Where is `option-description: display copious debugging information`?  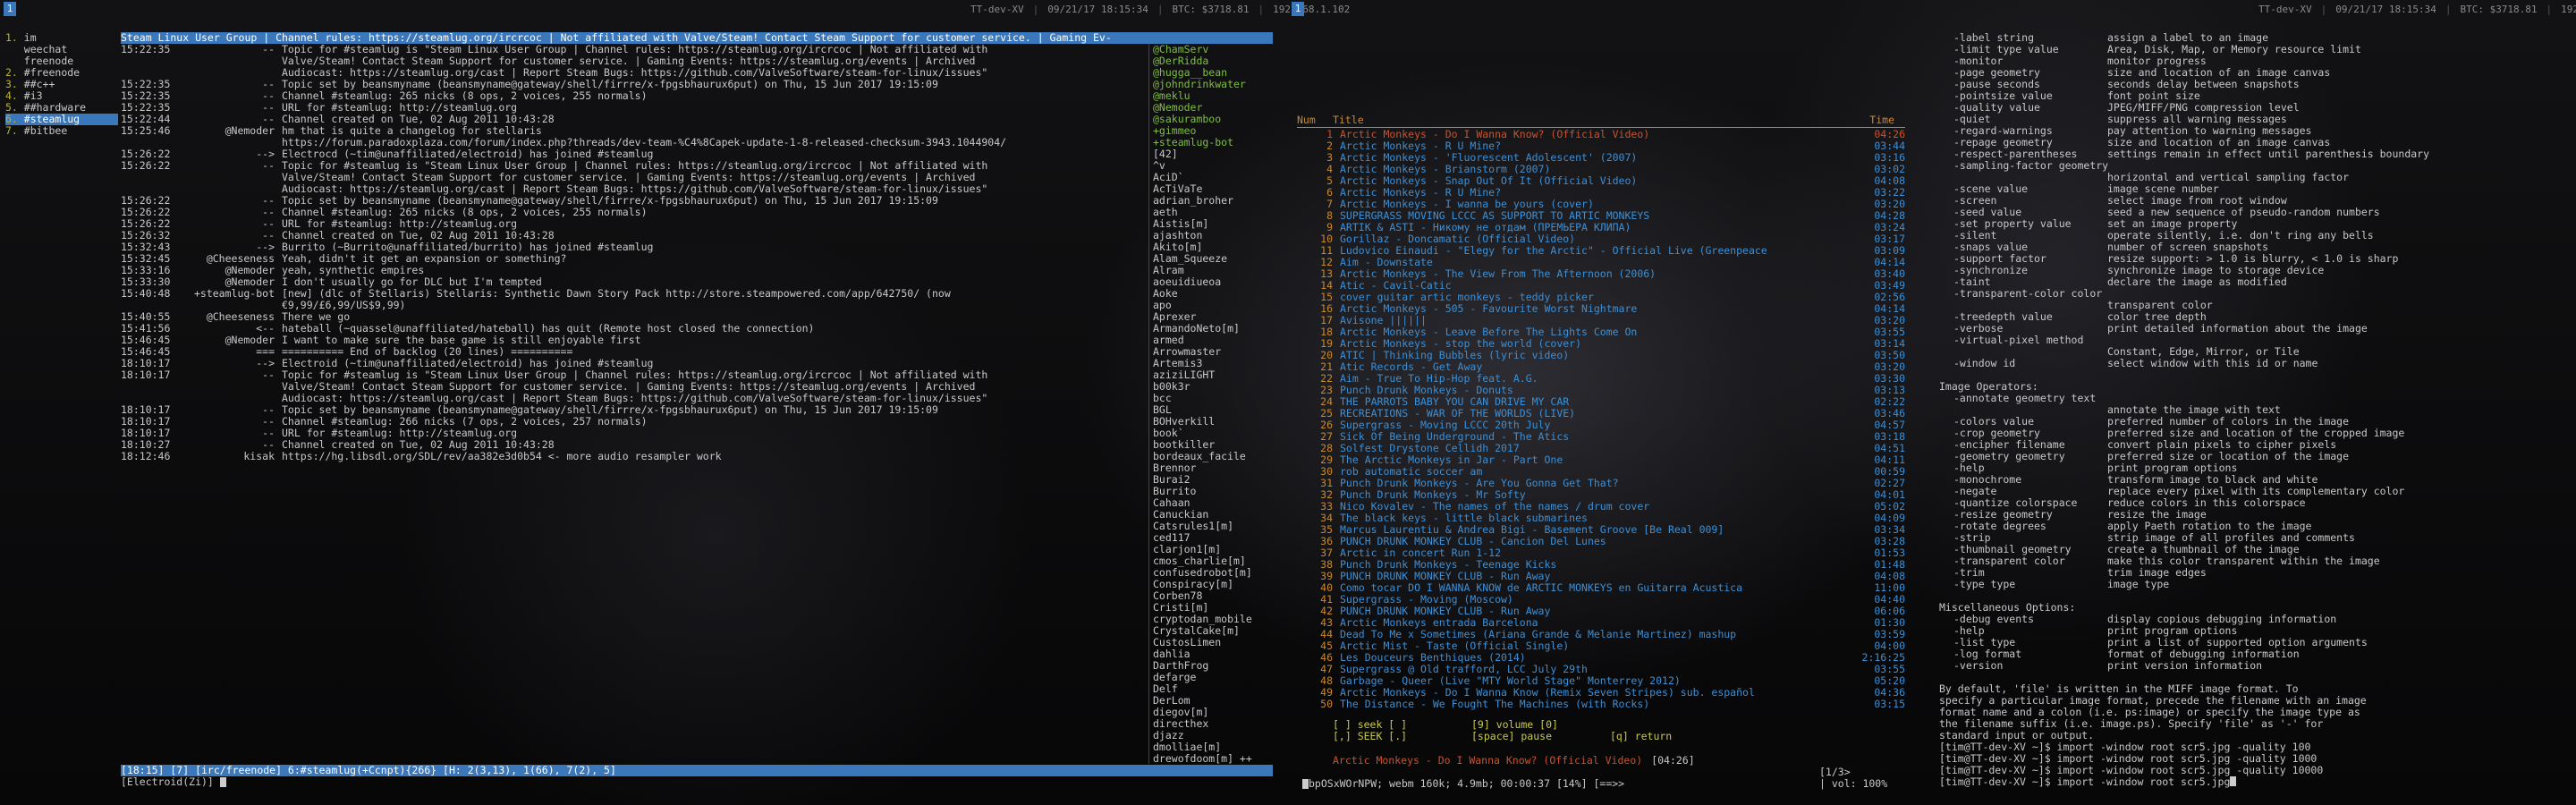
option-description: display copious debugging information is located at coordinates (2222, 619).